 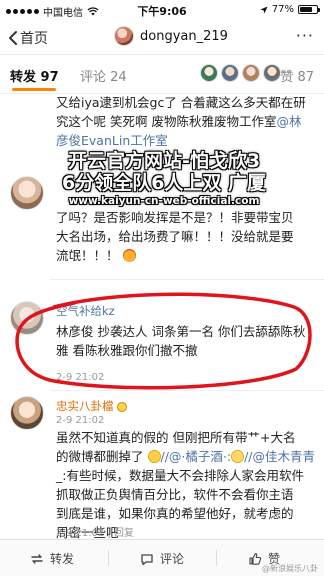 What do you see at coordinates (162, 74) in the screenshot?
I see `tab-bar: 转发 97 评论 24 赞 87` at bounding box center [162, 74].